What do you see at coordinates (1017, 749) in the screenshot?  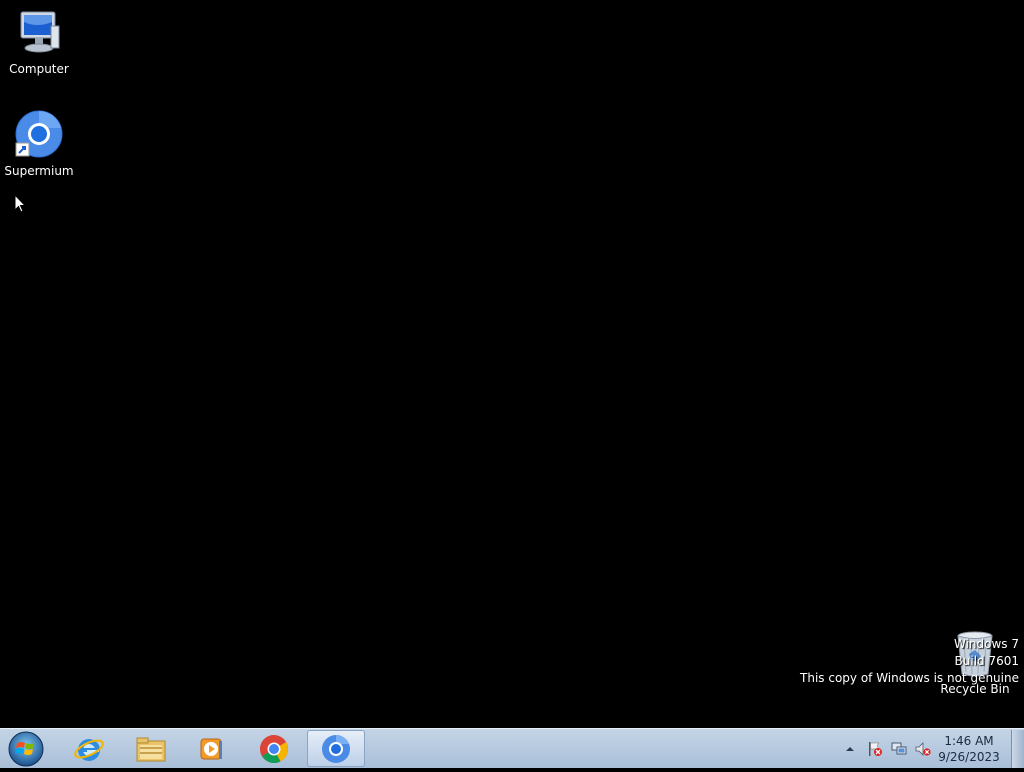 I see `show-desktop-button` at bounding box center [1017, 749].